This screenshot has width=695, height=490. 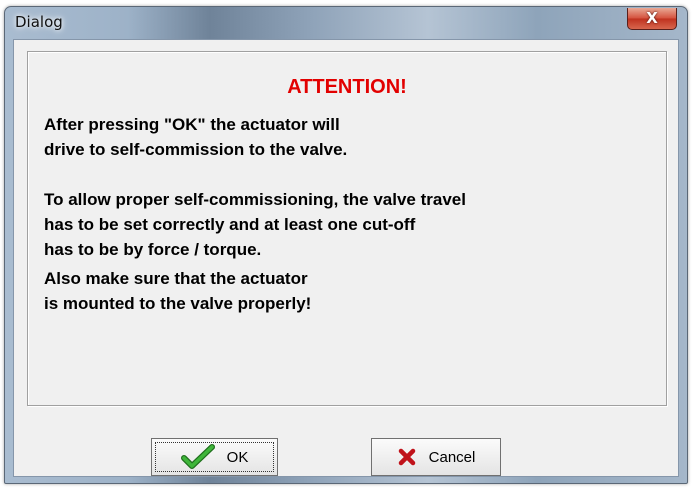 What do you see at coordinates (407, 457) in the screenshot?
I see `cross-icon` at bounding box center [407, 457].